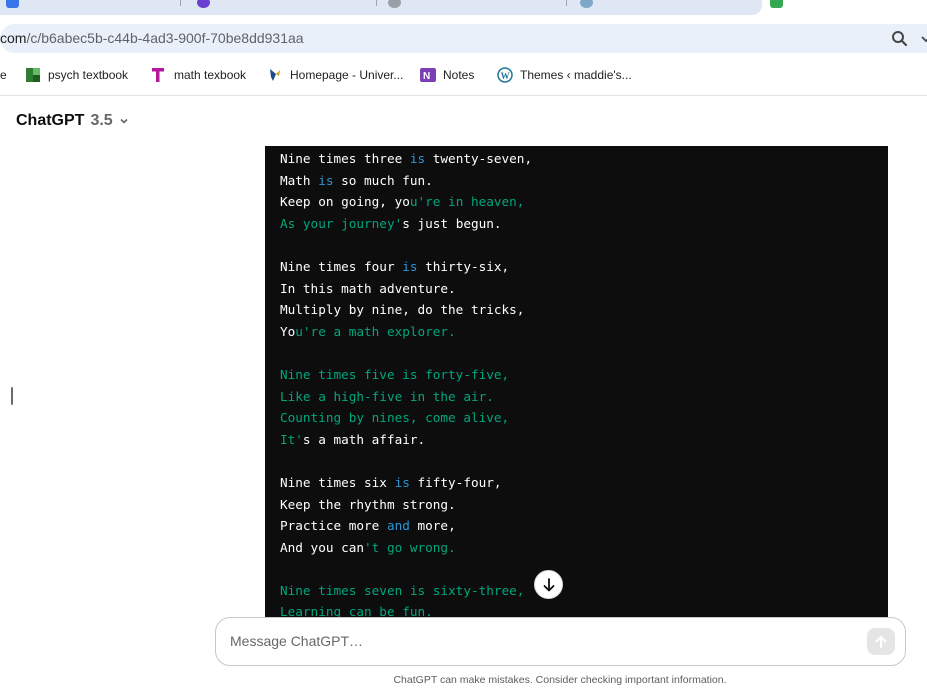 The image size is (927, 695). I want to click on code-token: It', so click(291, 439).